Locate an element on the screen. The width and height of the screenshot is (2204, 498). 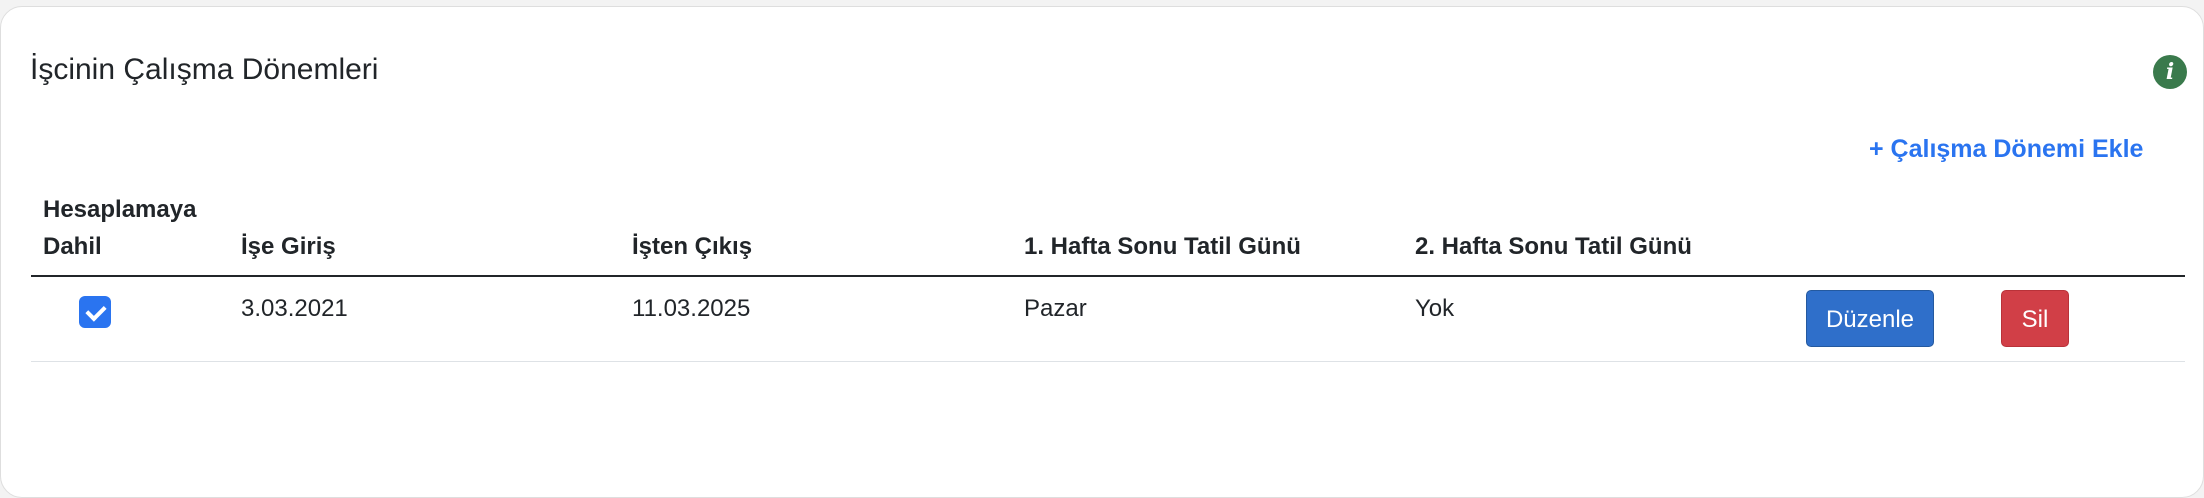
delete-button: Sil is located at coordinates (2035, 318).